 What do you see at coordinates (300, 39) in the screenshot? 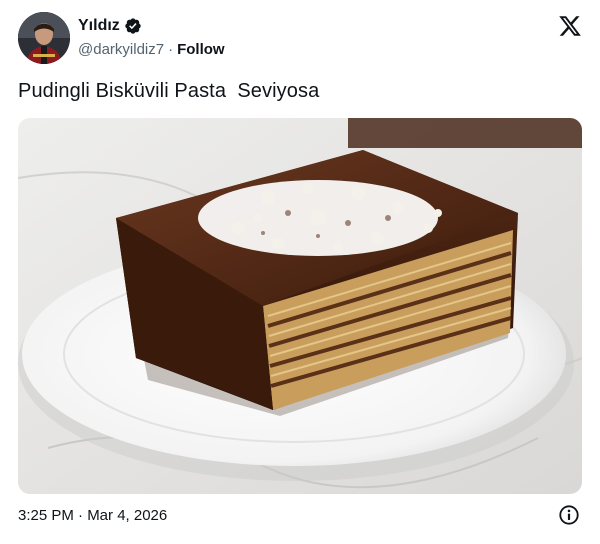
I see `tweet-header: Yıldız @darkyildiz7 · Follow` at bounding box center [300, 39].